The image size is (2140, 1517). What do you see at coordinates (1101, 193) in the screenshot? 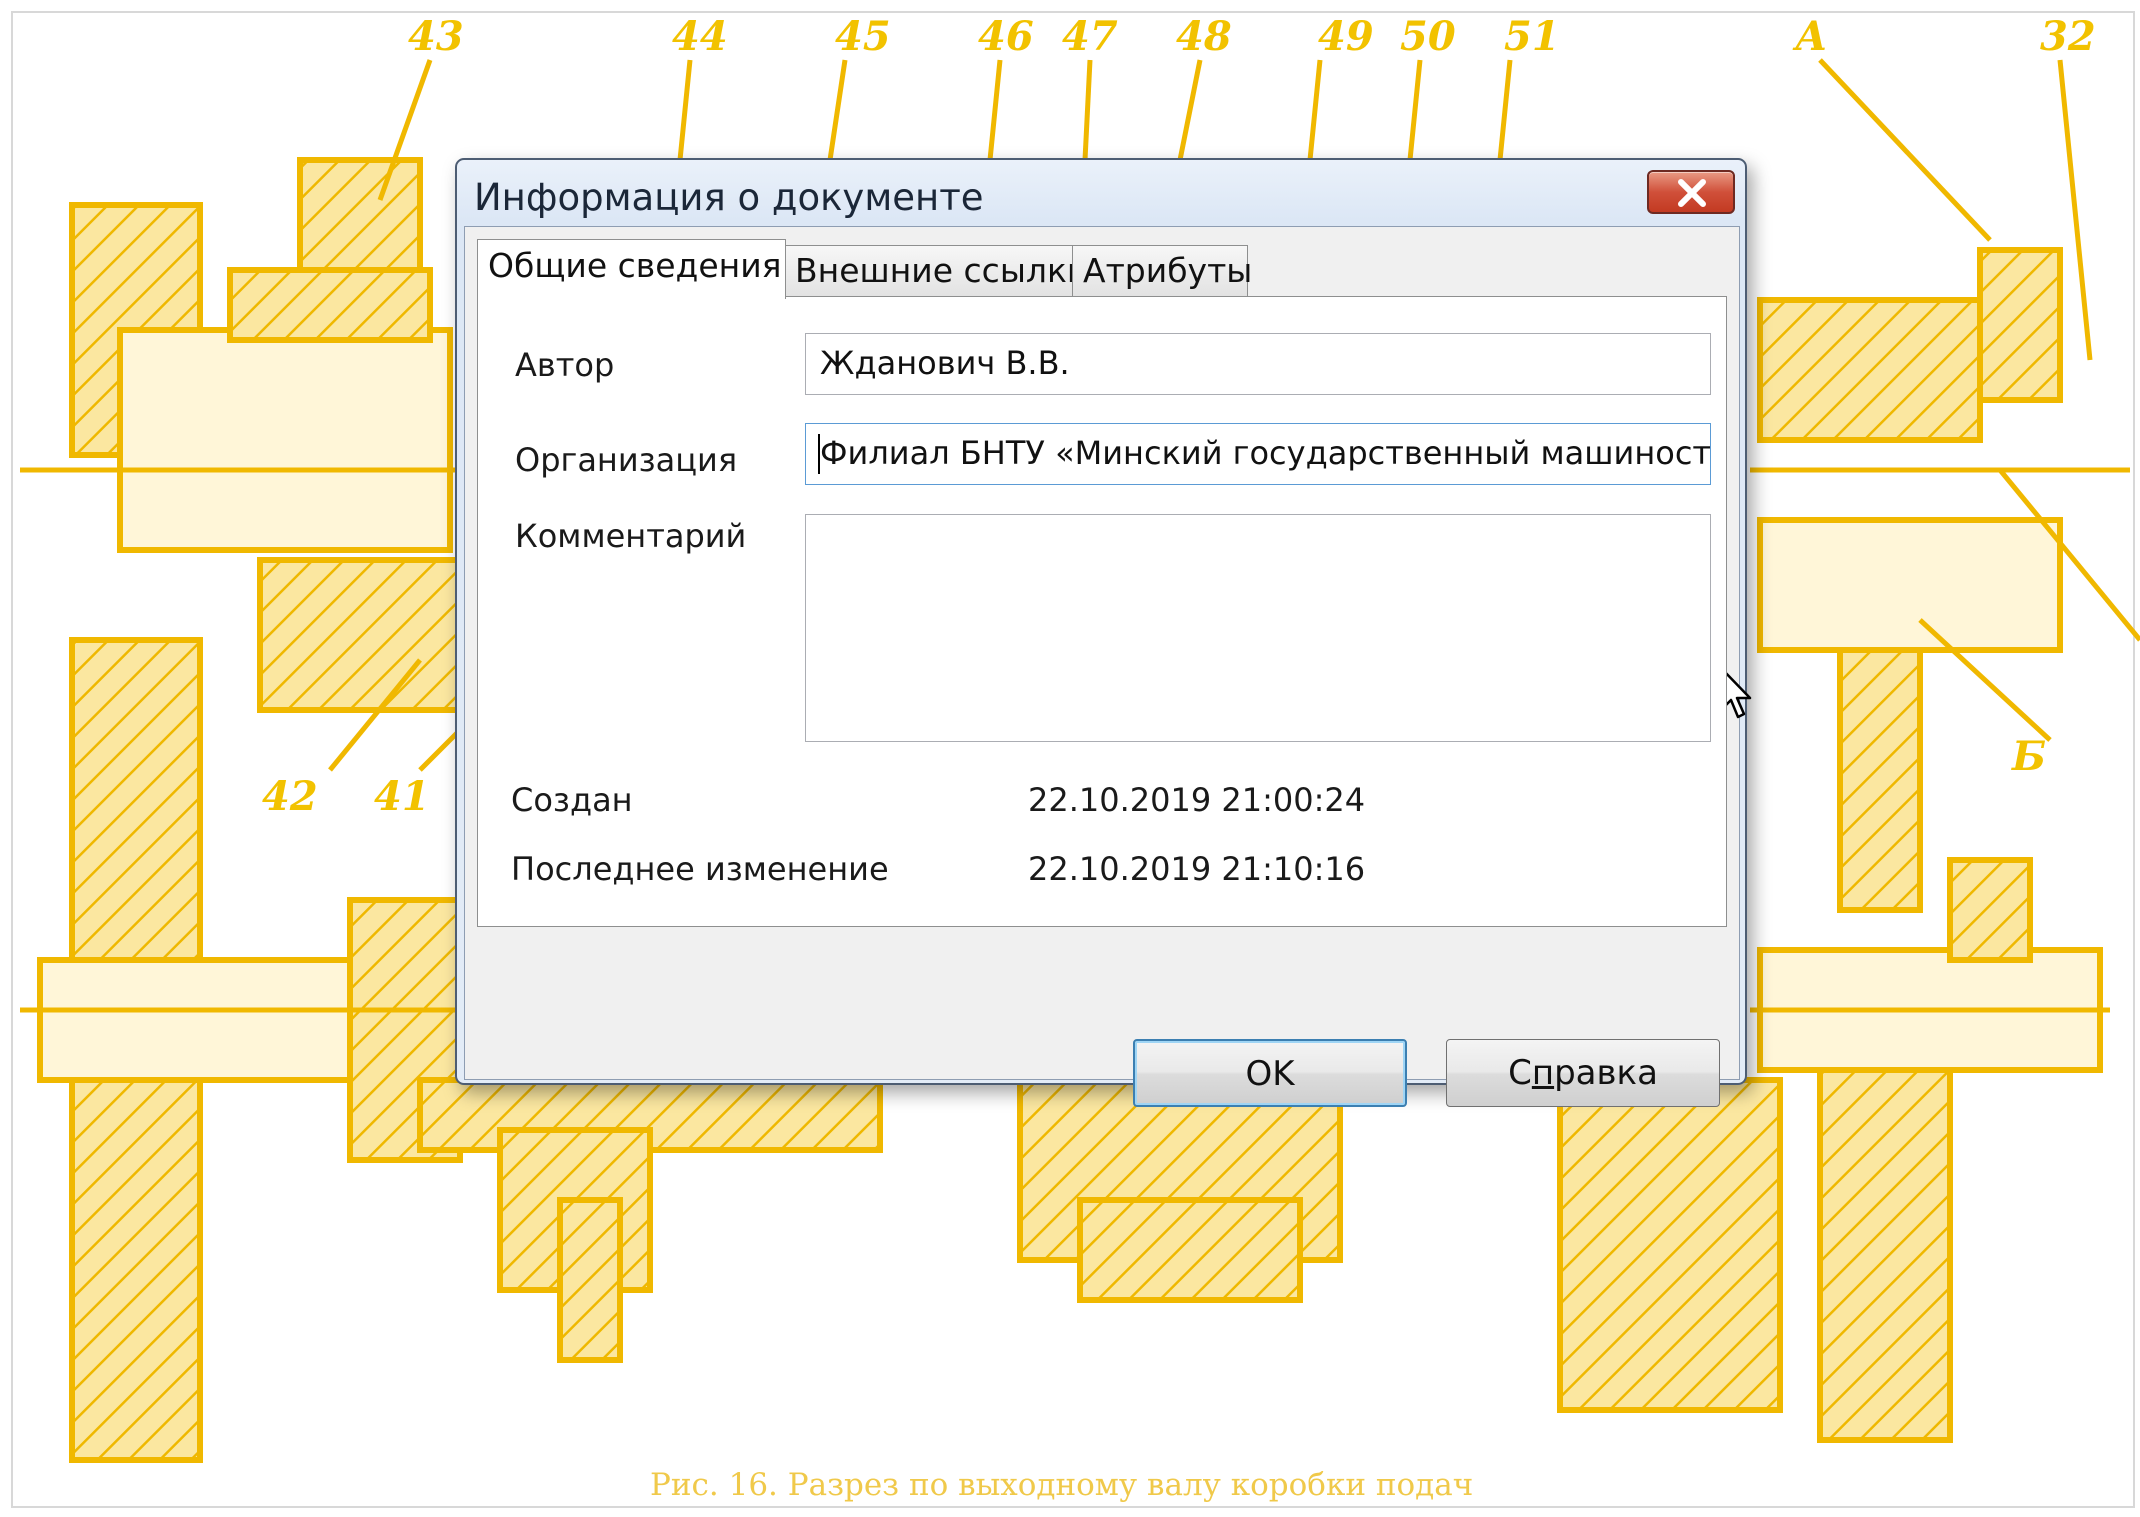
I see `dialog-title-bar: Информация о документе` at bounding box center [1101, 193].